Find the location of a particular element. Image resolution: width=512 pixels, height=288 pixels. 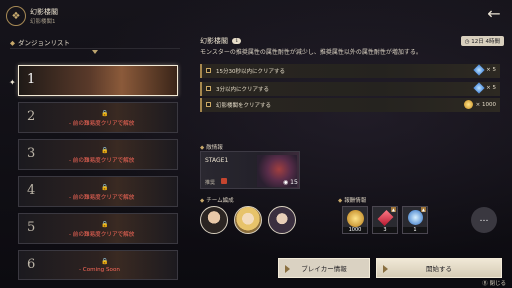

reward-item: ▲ 1 is located at coordinates (415, 220).